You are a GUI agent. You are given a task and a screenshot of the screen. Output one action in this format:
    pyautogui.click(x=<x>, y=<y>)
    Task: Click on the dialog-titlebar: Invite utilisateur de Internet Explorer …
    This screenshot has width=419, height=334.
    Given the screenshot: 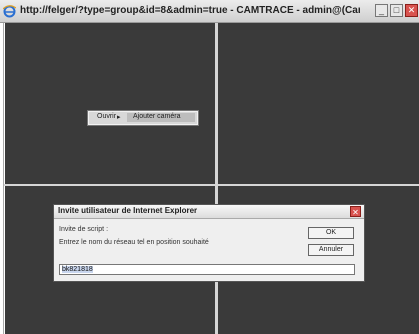 What is the action you would take?
    pyautogui.click(x=209, y=212)
    